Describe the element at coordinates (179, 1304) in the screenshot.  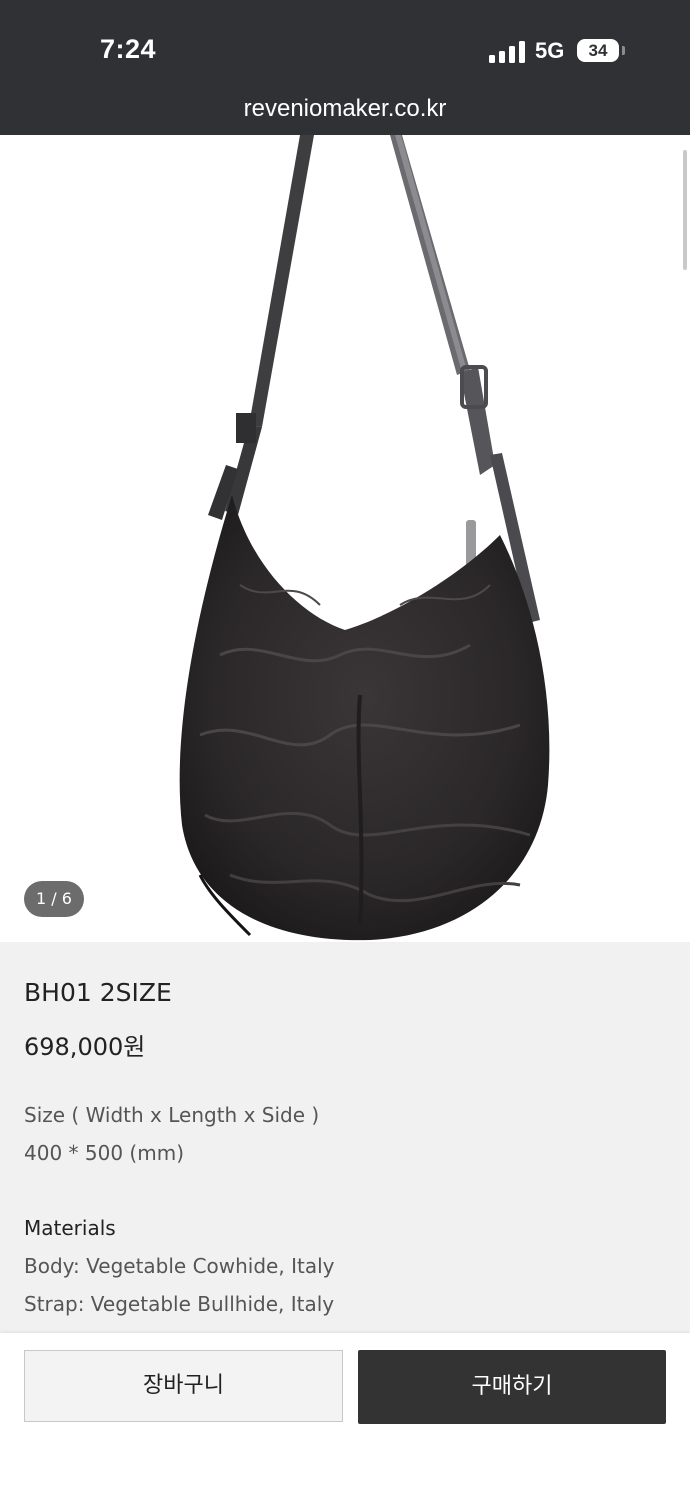
I see `material-strap: Strap: Vegetable Bullhide, Italy` at that location.